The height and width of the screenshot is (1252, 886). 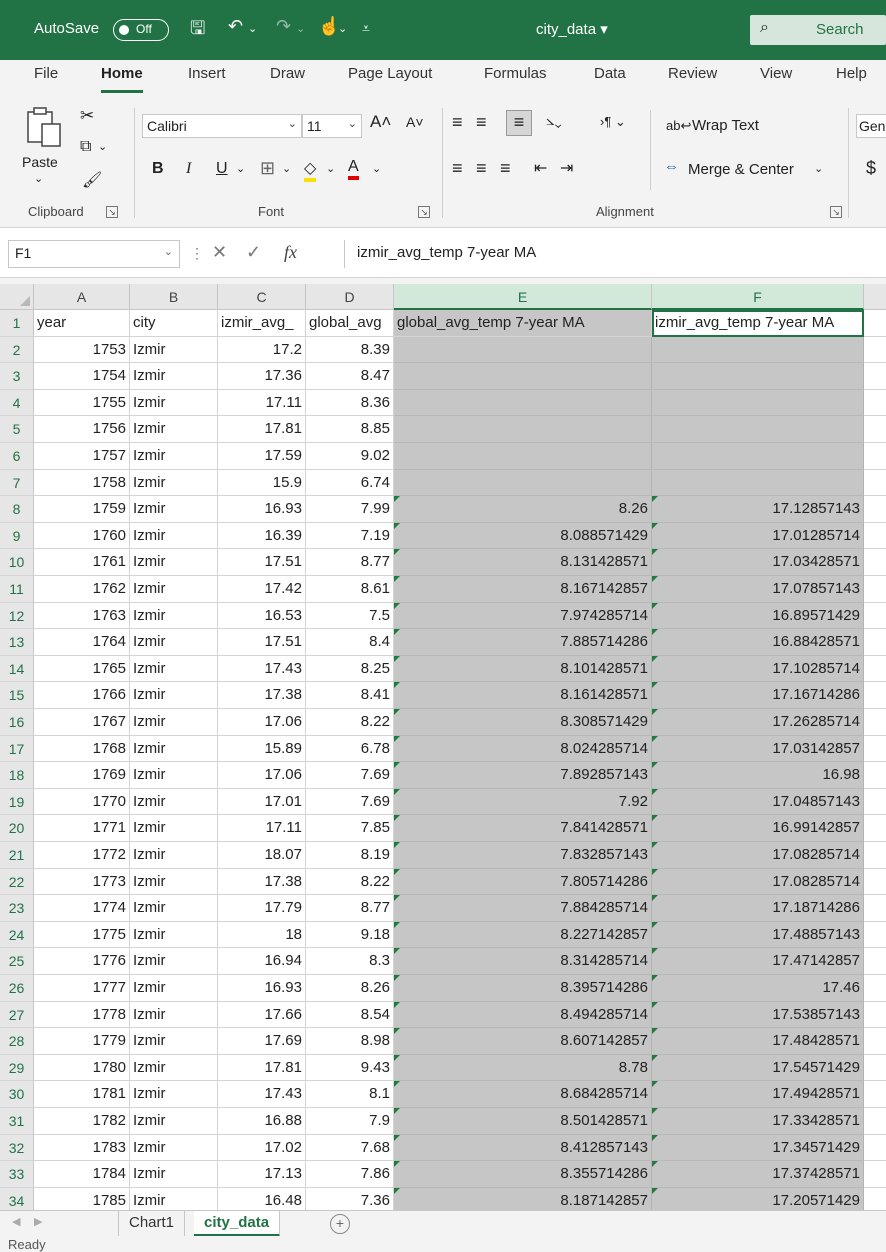 What do you see at coordinates (310, 170) in the screenshot?
I see `fill-color-icon: ◇` at bounding box center [310, 170].